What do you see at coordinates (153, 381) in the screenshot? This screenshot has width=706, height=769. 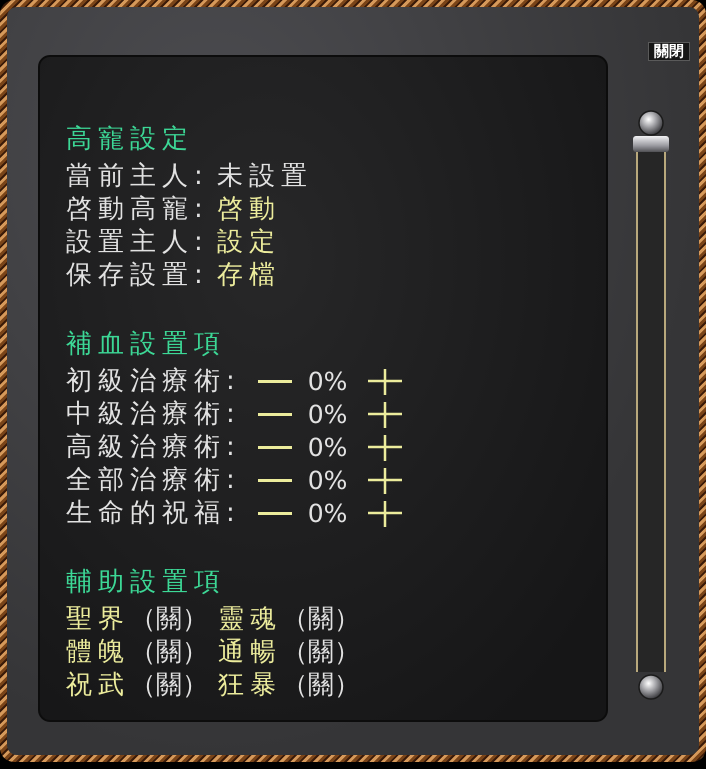 I see `setting-label: 初級治療術:` at bounding box center [153, 381].